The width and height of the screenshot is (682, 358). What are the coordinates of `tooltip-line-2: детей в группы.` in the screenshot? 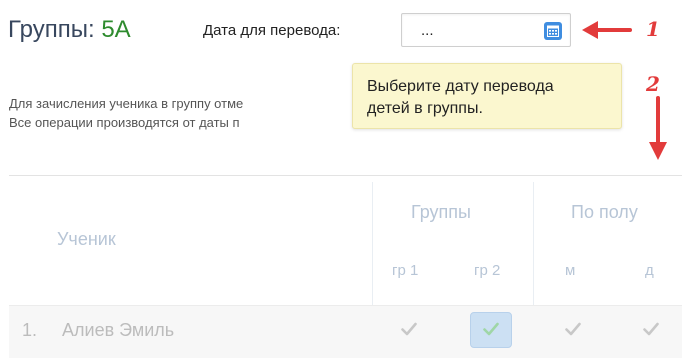 It's located at (425, 108).